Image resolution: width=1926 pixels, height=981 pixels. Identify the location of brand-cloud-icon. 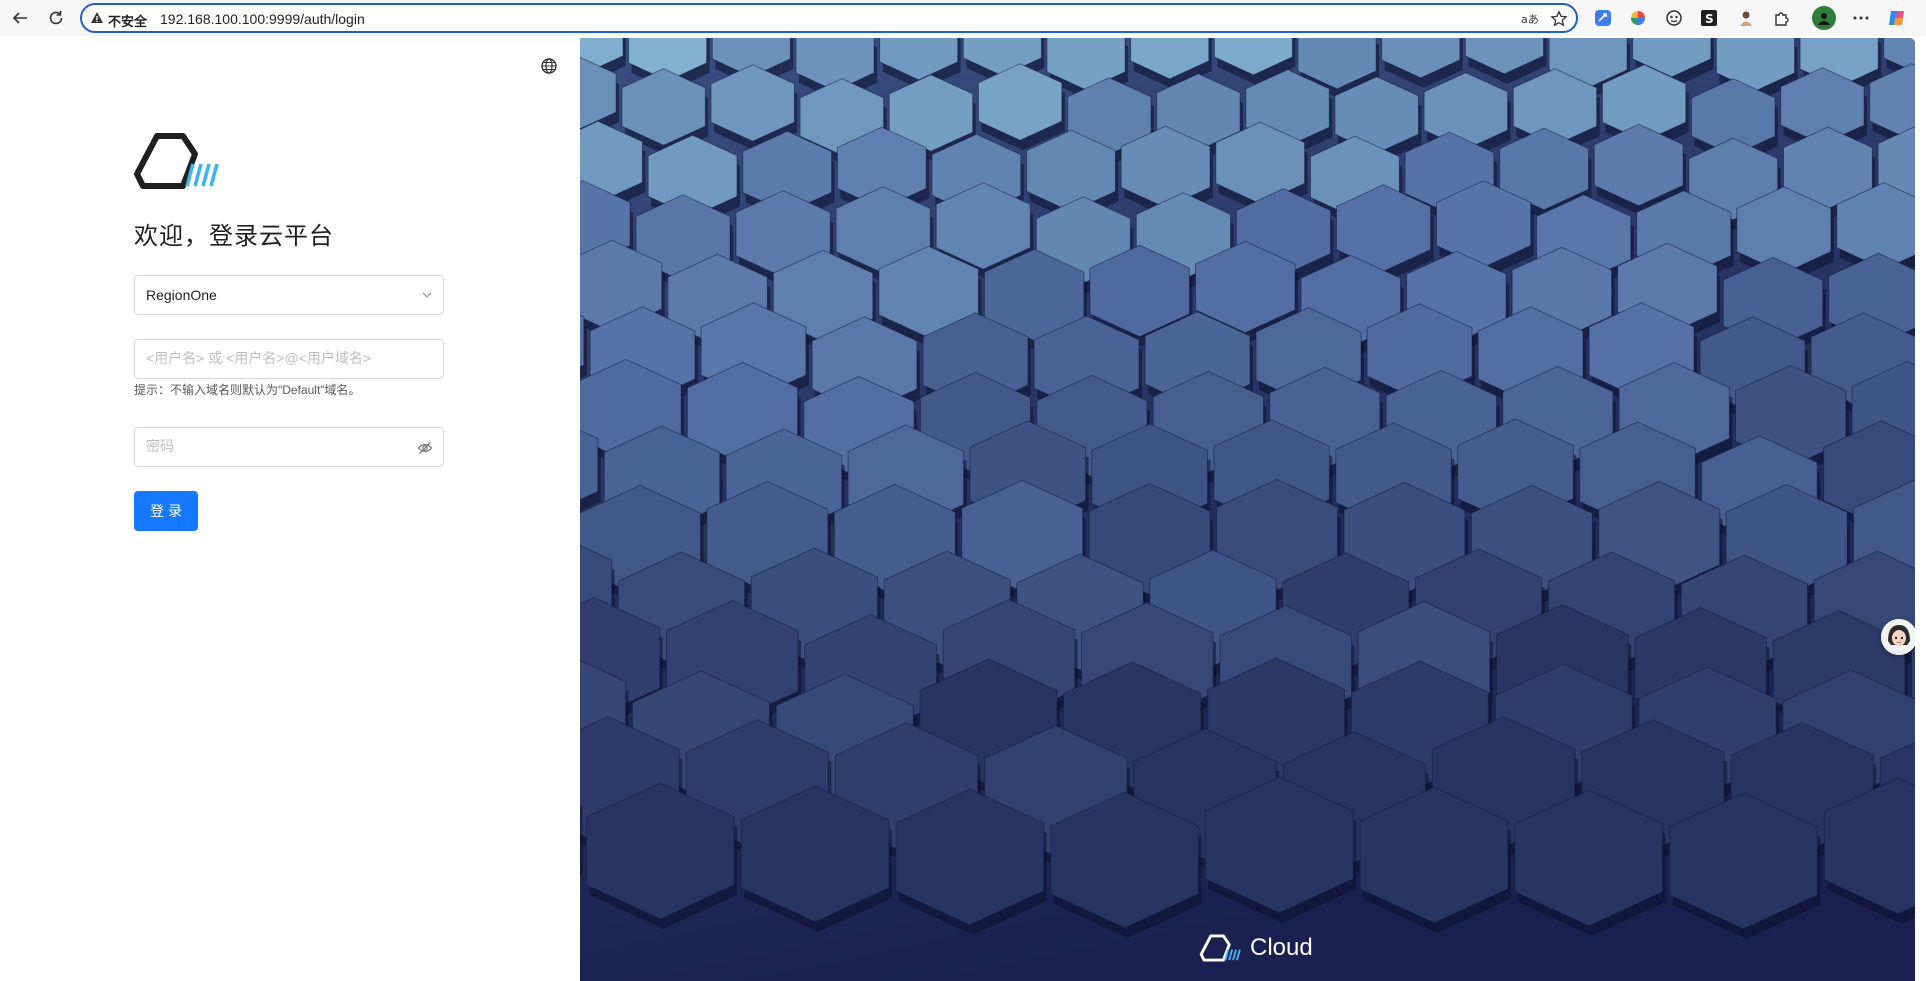
(1220, 948).